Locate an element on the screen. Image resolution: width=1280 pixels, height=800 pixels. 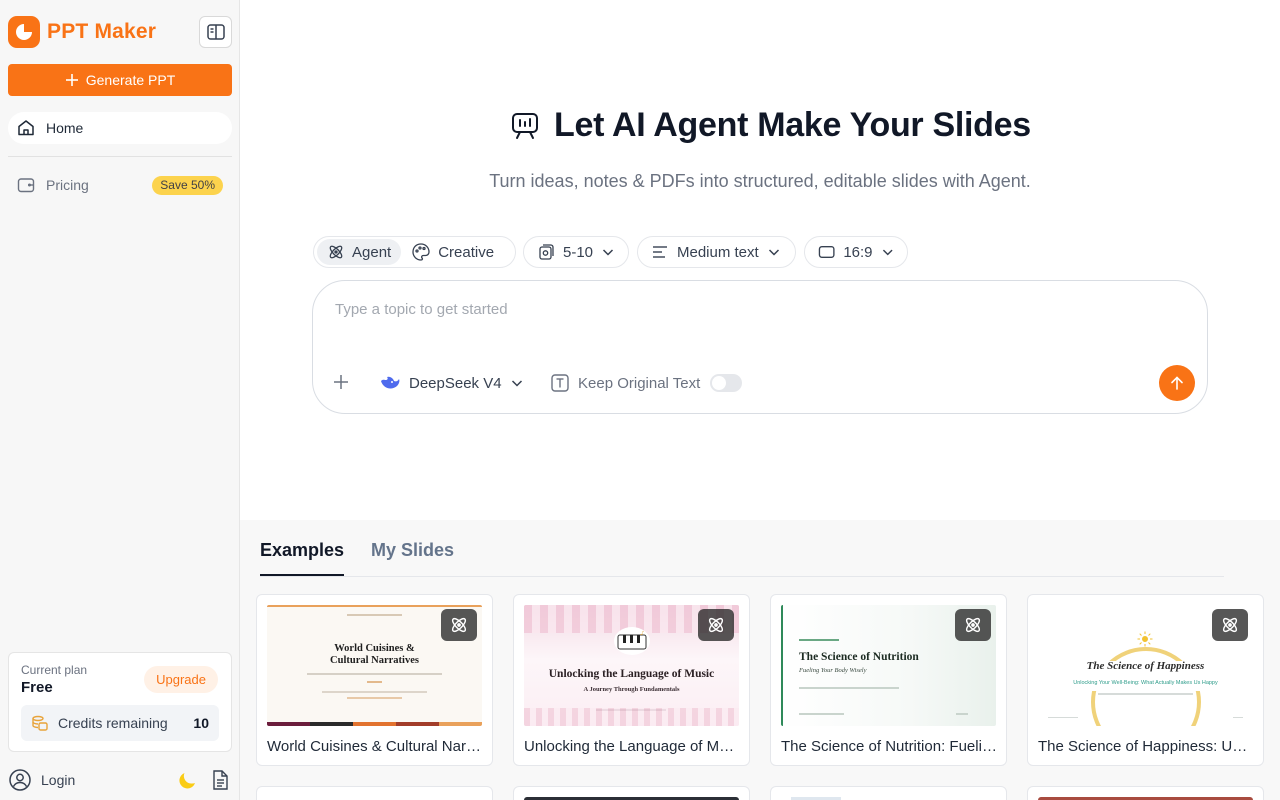
slide-count-value: 5-10 is located at coordinates (578, 252).